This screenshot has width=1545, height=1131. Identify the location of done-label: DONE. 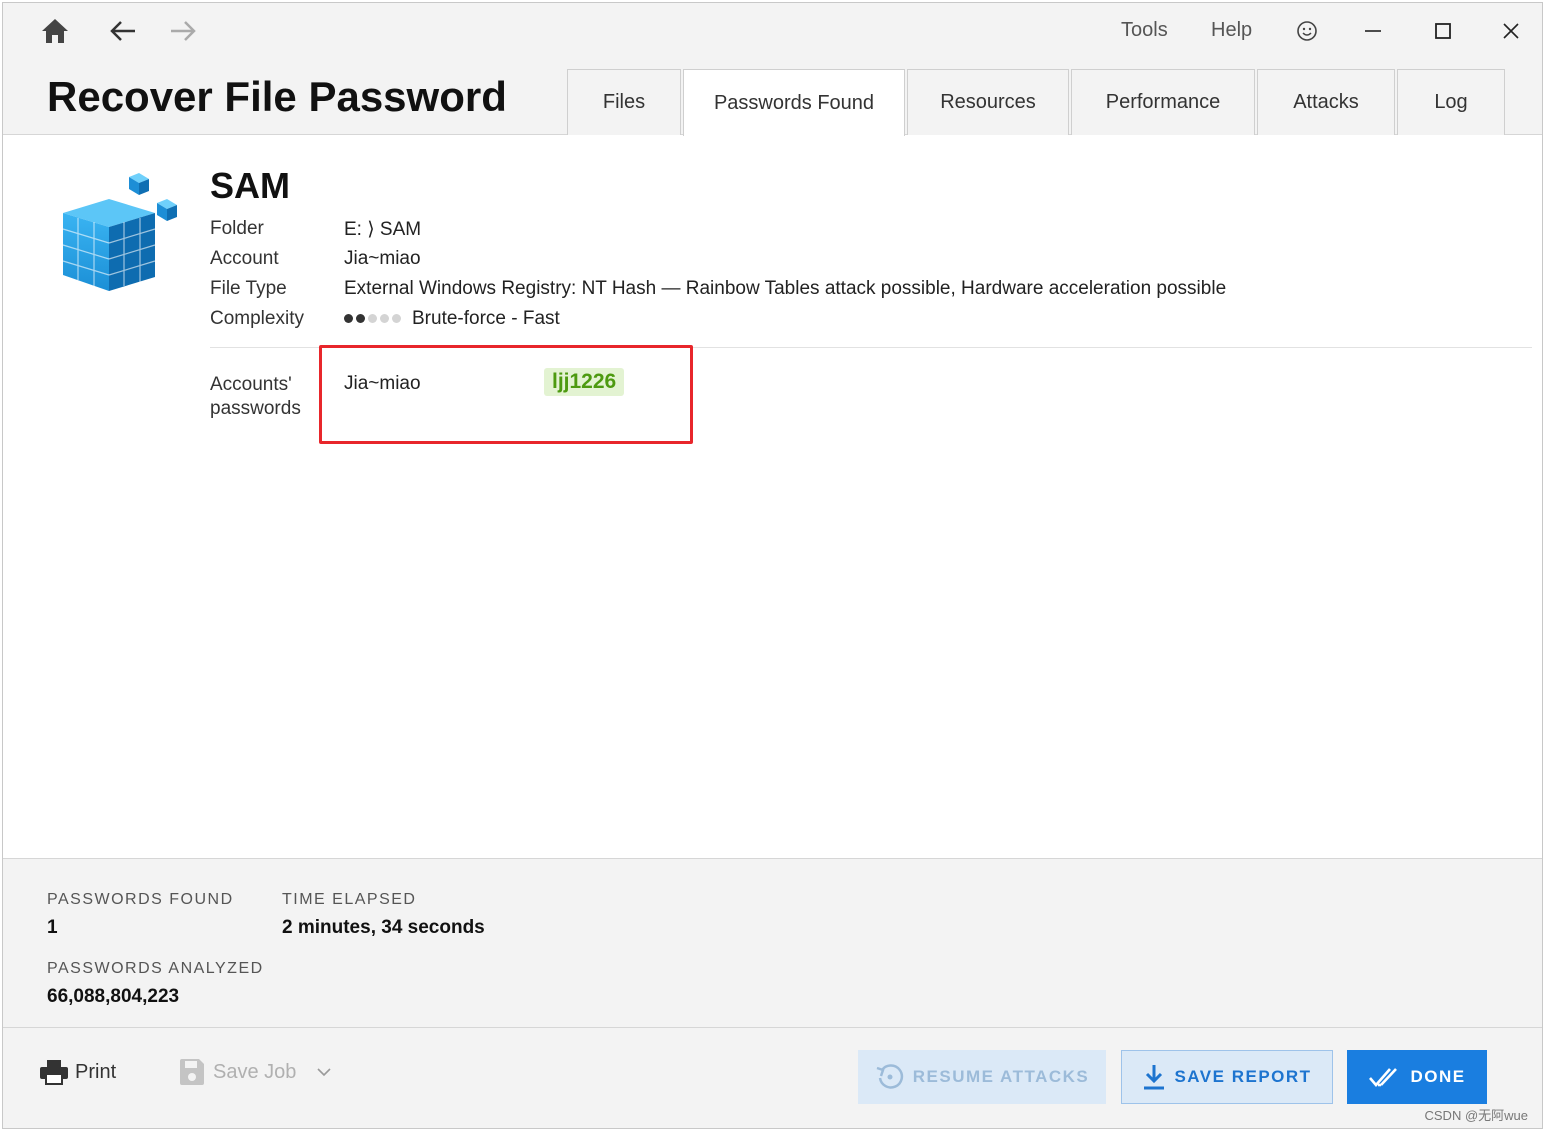
(1438, 1076).